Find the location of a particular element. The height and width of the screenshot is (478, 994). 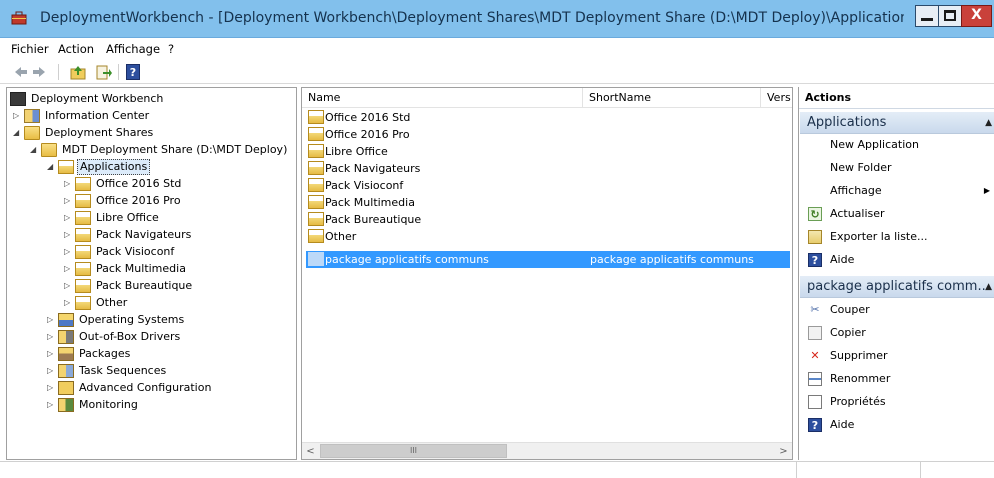

menu-fichier: Fichier is located at coordinates (30, 49).